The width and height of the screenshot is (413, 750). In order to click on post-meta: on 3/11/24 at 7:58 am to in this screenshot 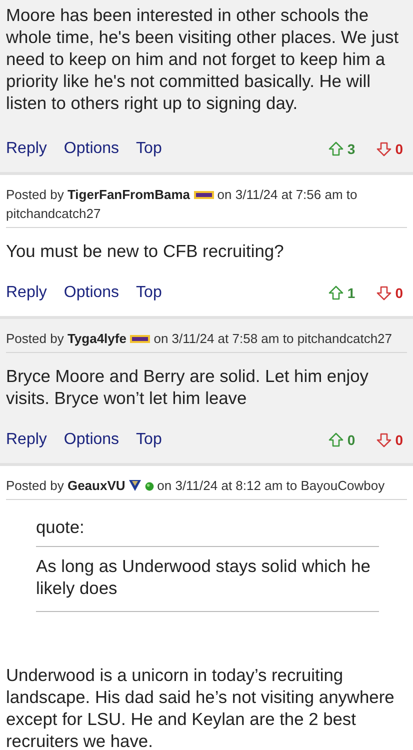, I will do `click(224, 338)`.